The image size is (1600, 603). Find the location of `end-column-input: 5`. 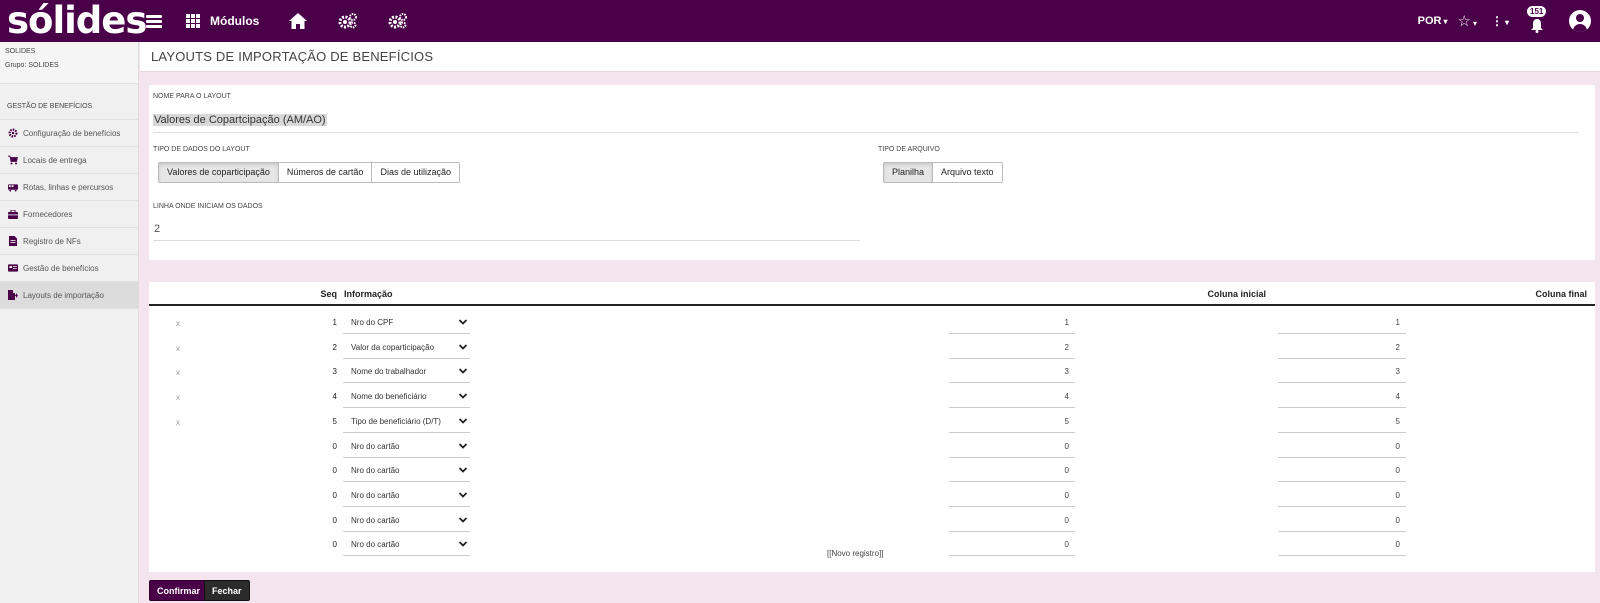

end-column-input: 5 is located at coordinates (1342, 422).